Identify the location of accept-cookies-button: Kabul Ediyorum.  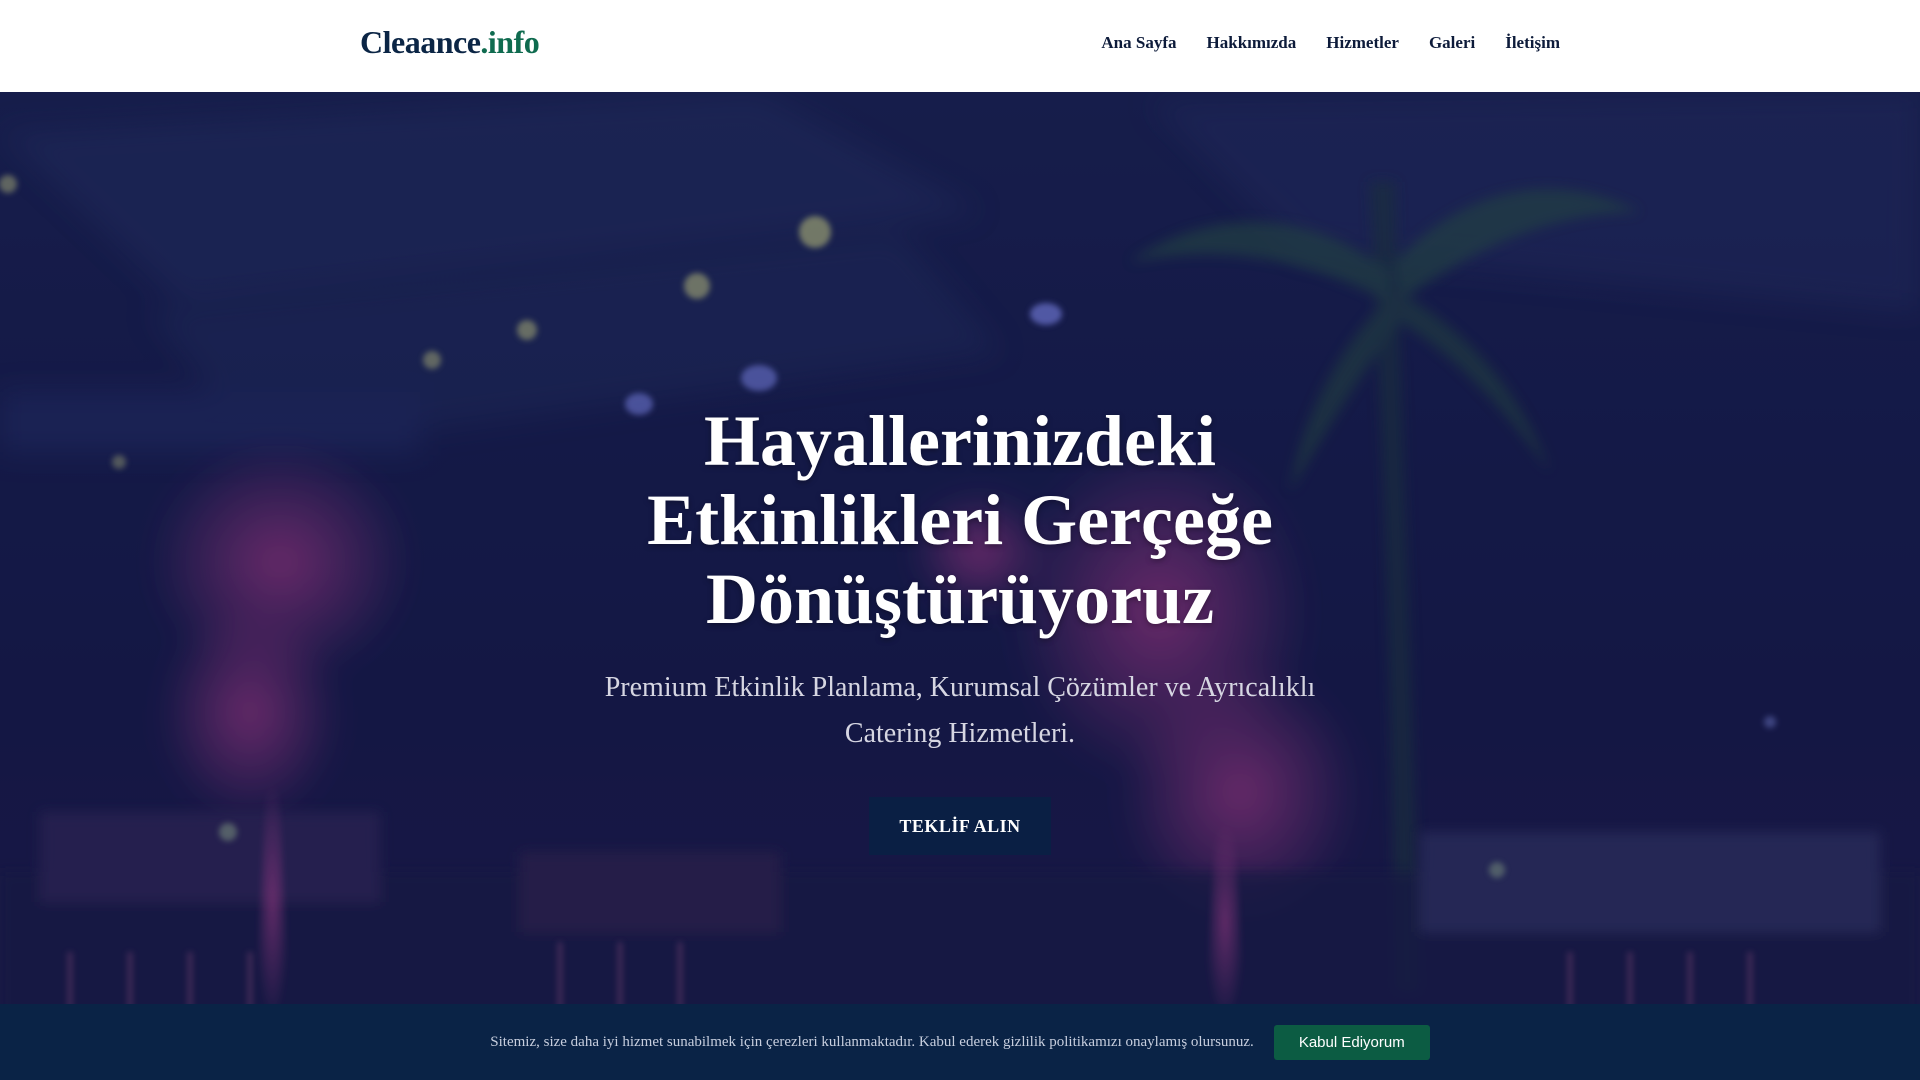
(1351, 1042).